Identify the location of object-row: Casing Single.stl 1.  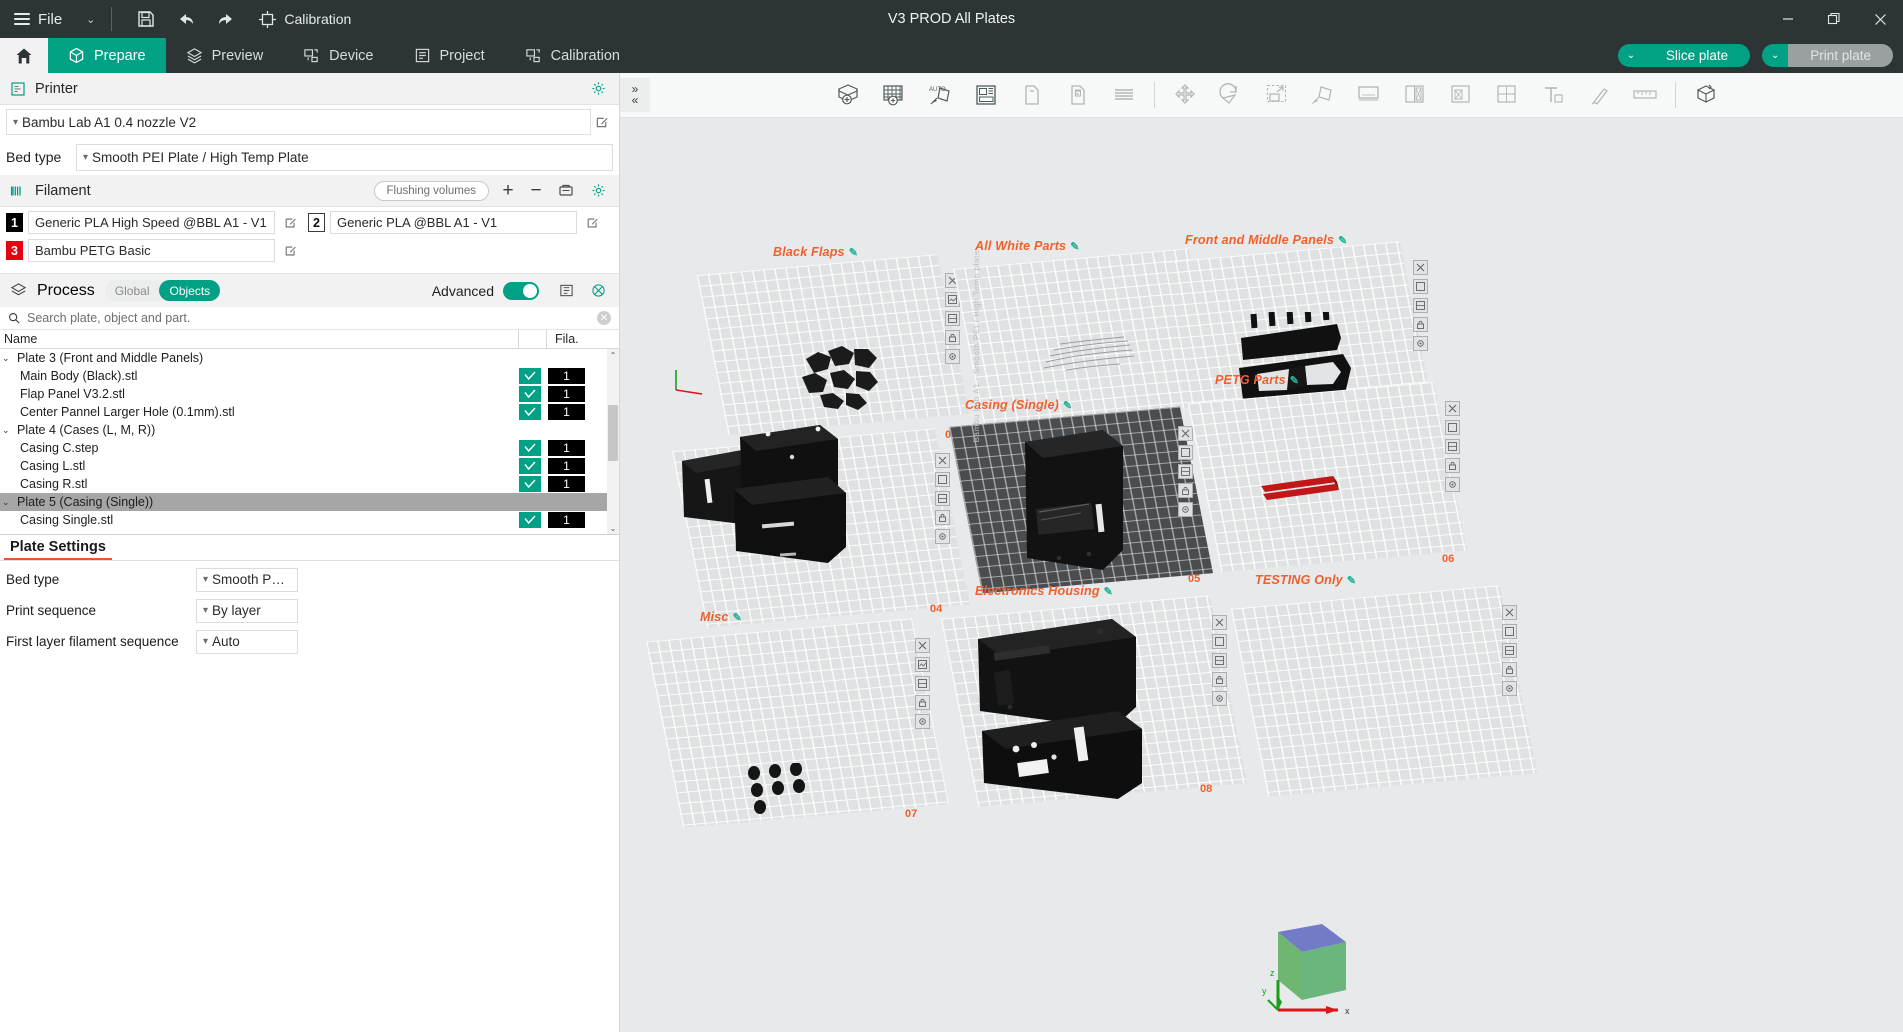
(309, 520).